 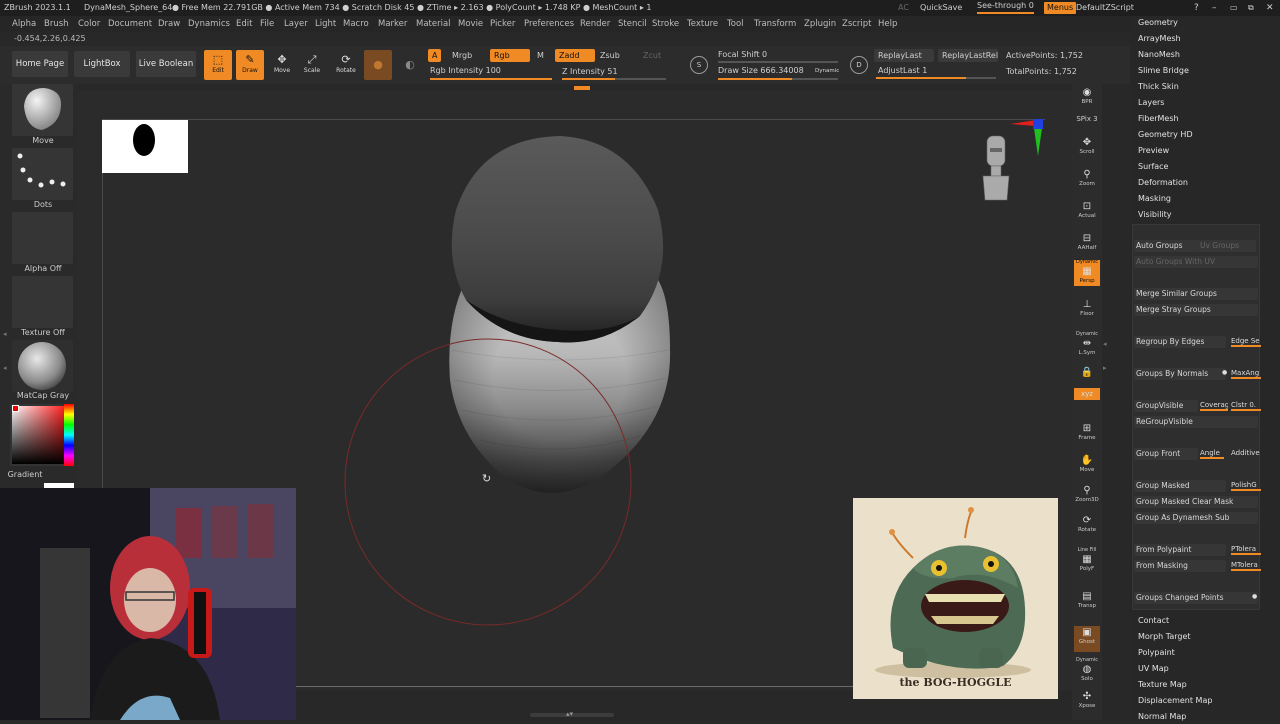 I want to click on rgb-toggle: Rgb, so click(x=510, y=55).